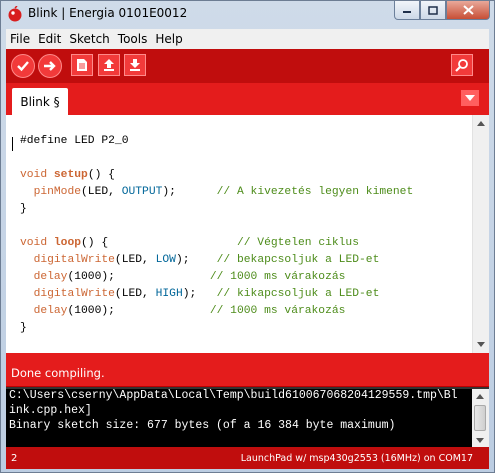  What do you see at coordinates (20, 39) in the screenshot?
I see `menu-file: File` at bounding box center [20, 39].